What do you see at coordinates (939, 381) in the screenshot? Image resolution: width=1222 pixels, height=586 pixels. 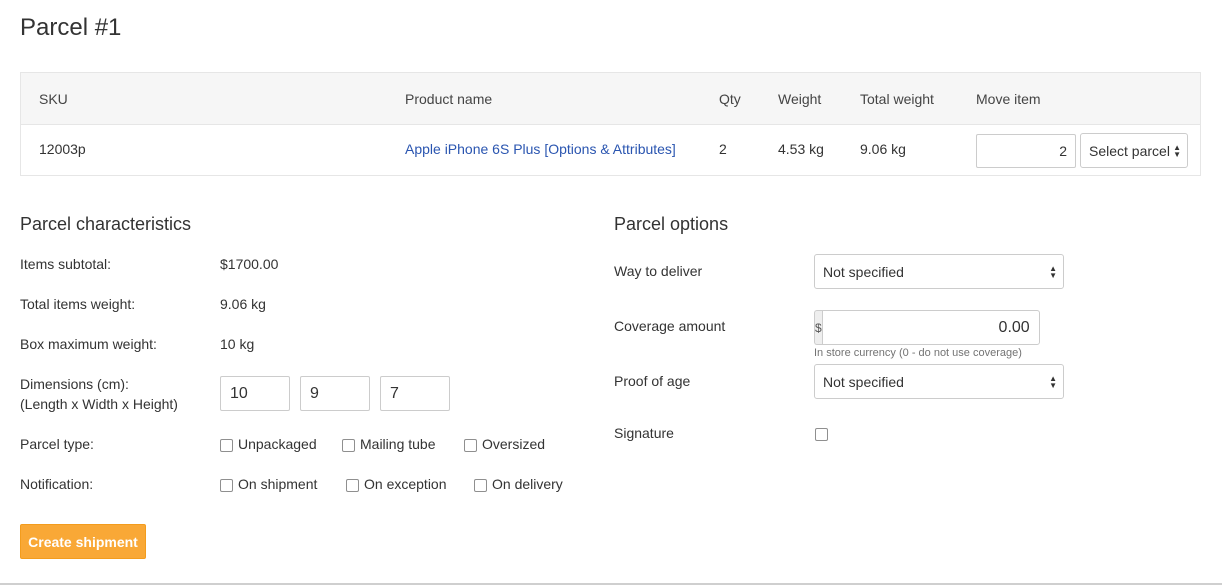 I see `proof-of-age-dropdown: Not specified ▲ ▼` at bounding box center [939, 381].